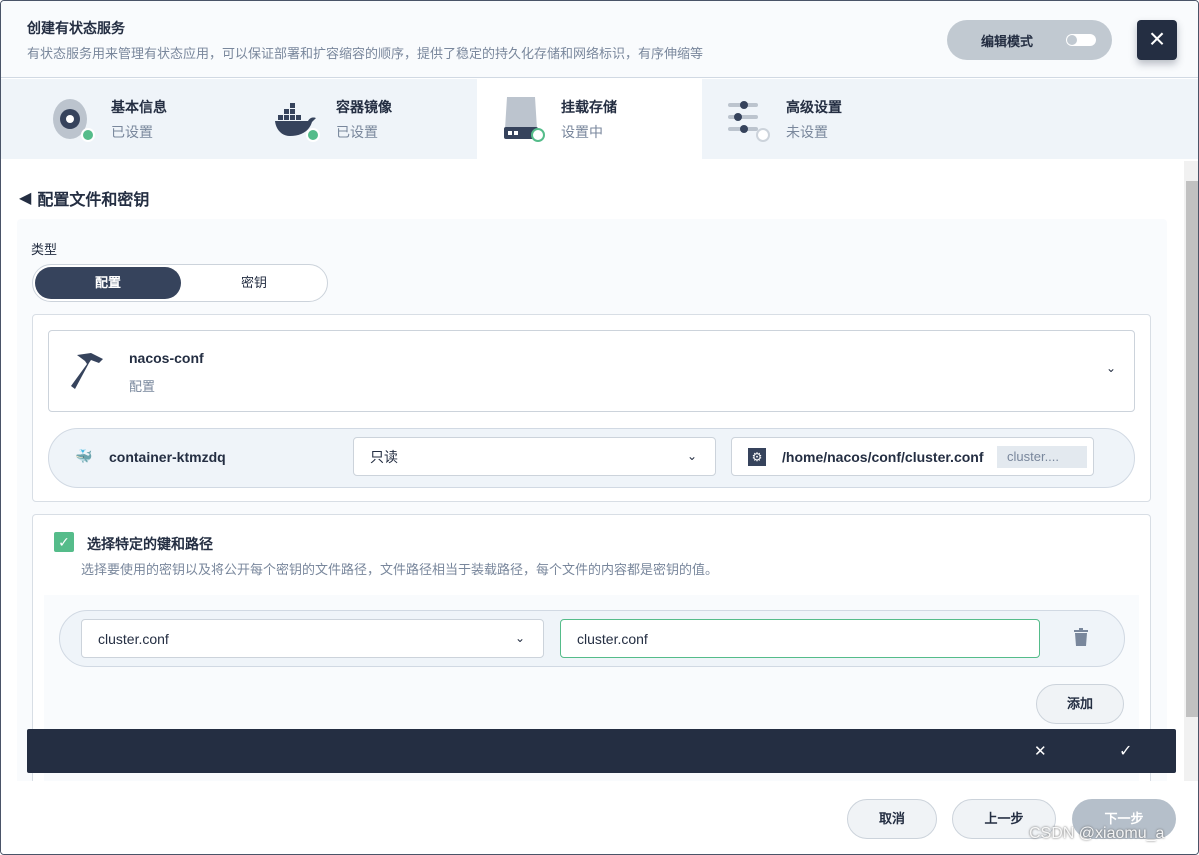 The width and height of the screenshot is (1199, 855). Describe the element at coordinates (1007, 41) in the screenshot. I see `edit-mode-label: 编辑模式` at that location.